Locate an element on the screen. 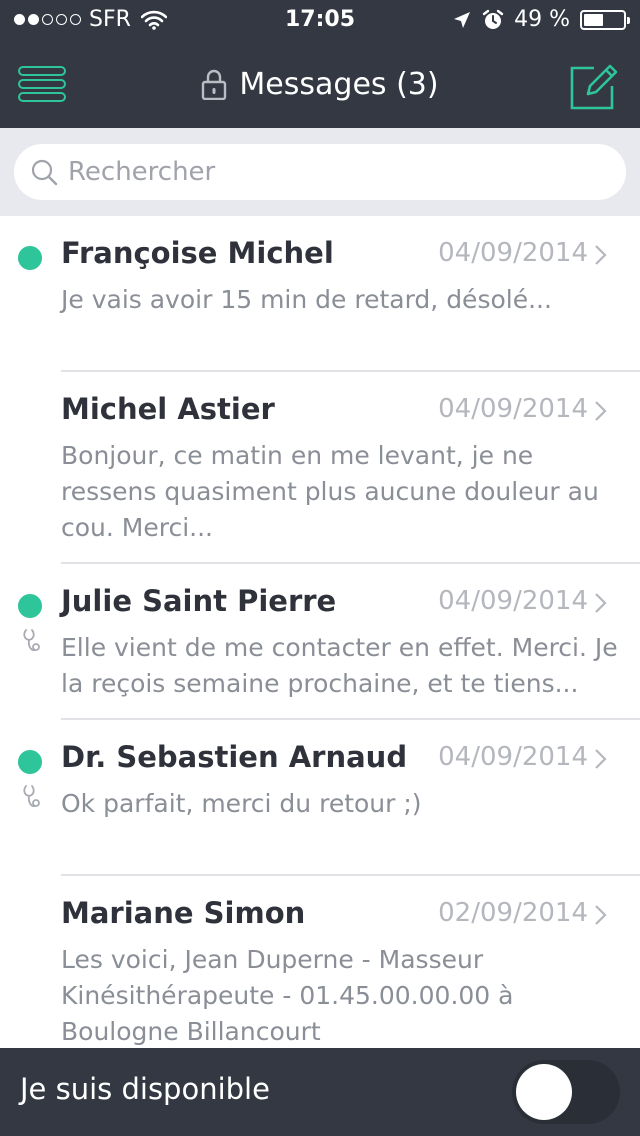 Image resolution: width=640 pixels, height=1136 pixels. sender-name: Françoise Michel is located at coordinates (197, 253).